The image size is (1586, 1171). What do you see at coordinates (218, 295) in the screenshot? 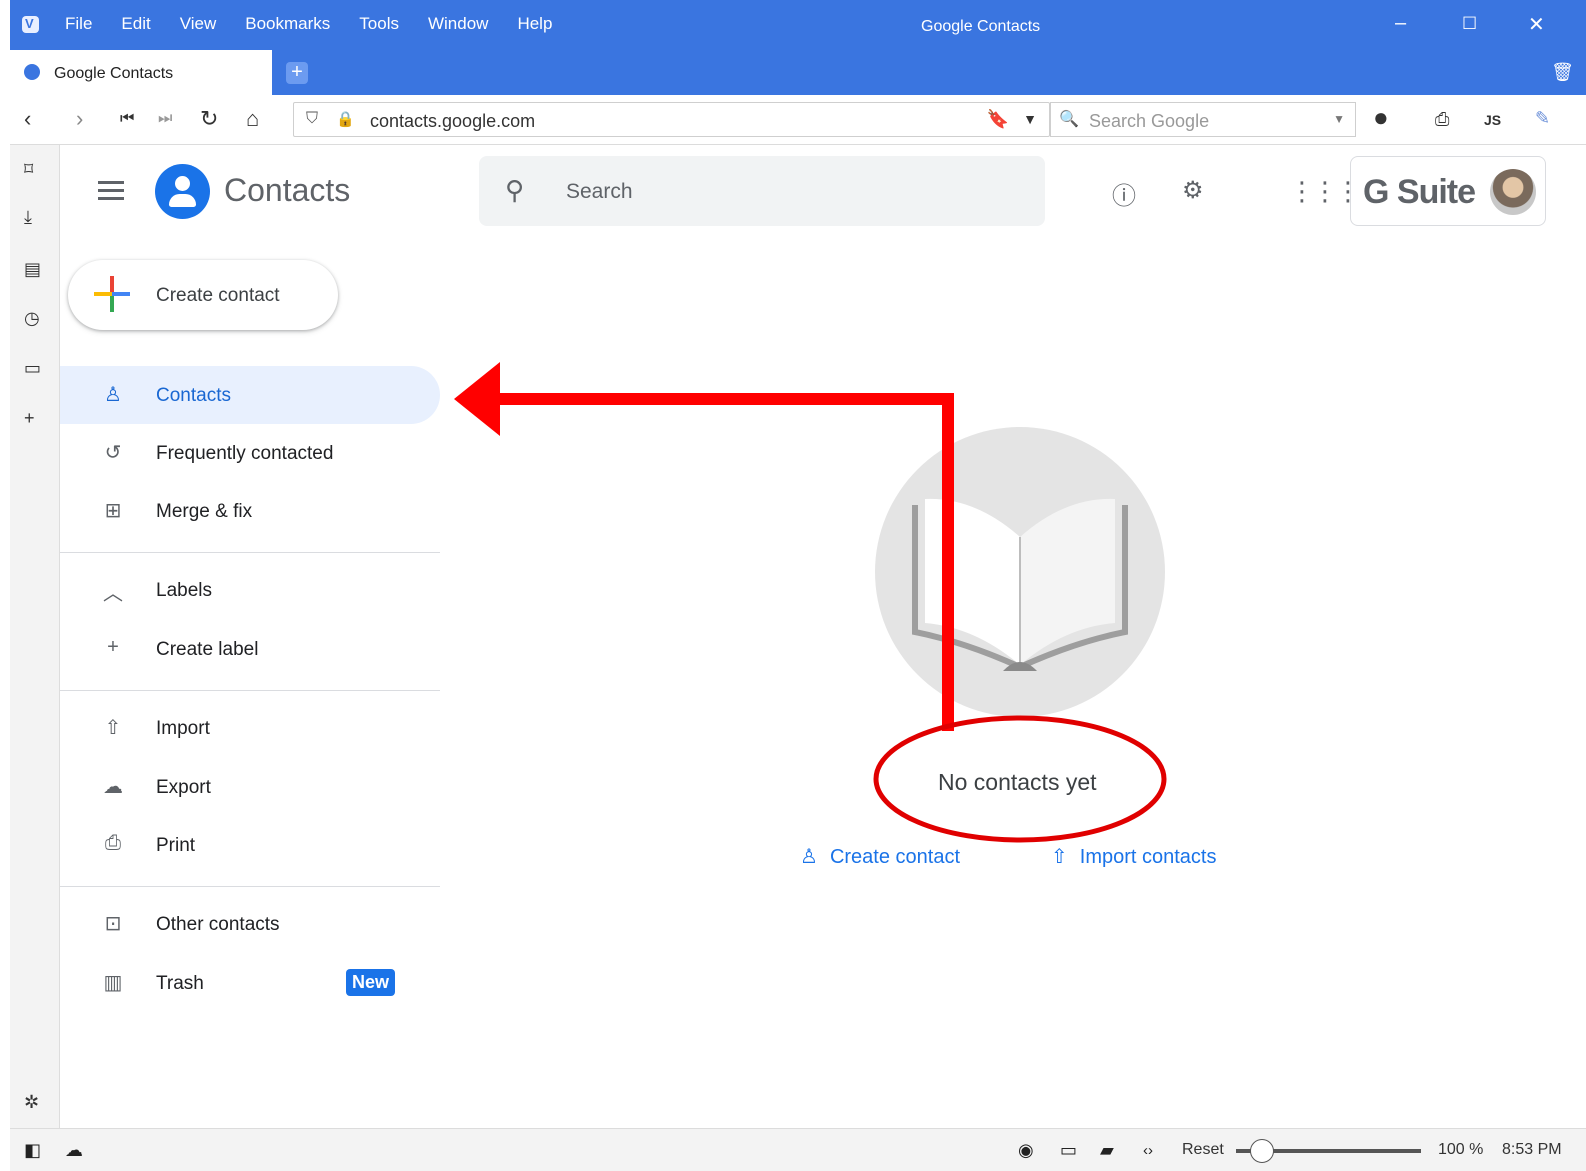
I see `create-contact-label: Create contact` at bounding box center [218, 295].